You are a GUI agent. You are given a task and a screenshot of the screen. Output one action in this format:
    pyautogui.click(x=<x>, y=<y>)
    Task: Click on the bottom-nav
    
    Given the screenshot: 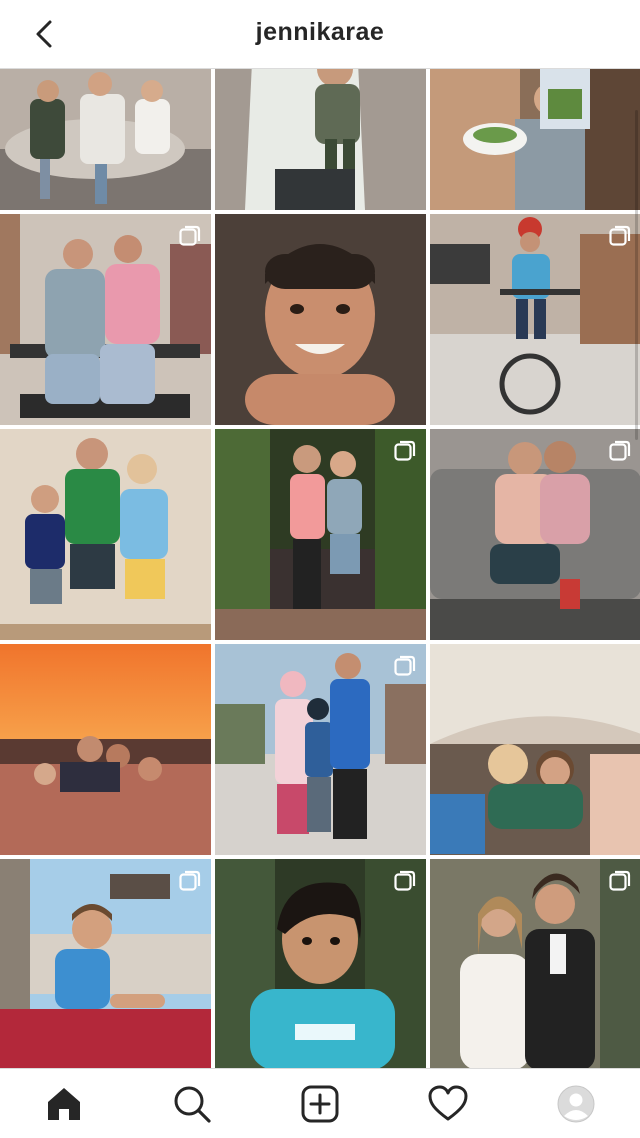 What is the action you would take?
    pyautogui.click(x=320, y=1103)
    